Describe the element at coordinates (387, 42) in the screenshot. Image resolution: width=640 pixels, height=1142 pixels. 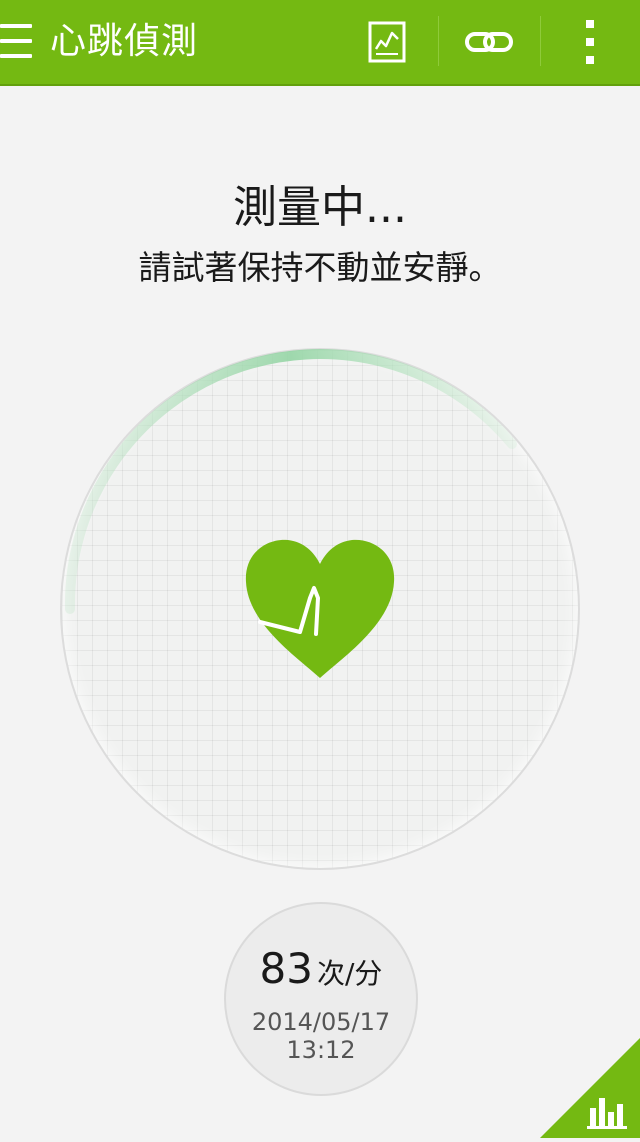
I see `report-icon` at that location.